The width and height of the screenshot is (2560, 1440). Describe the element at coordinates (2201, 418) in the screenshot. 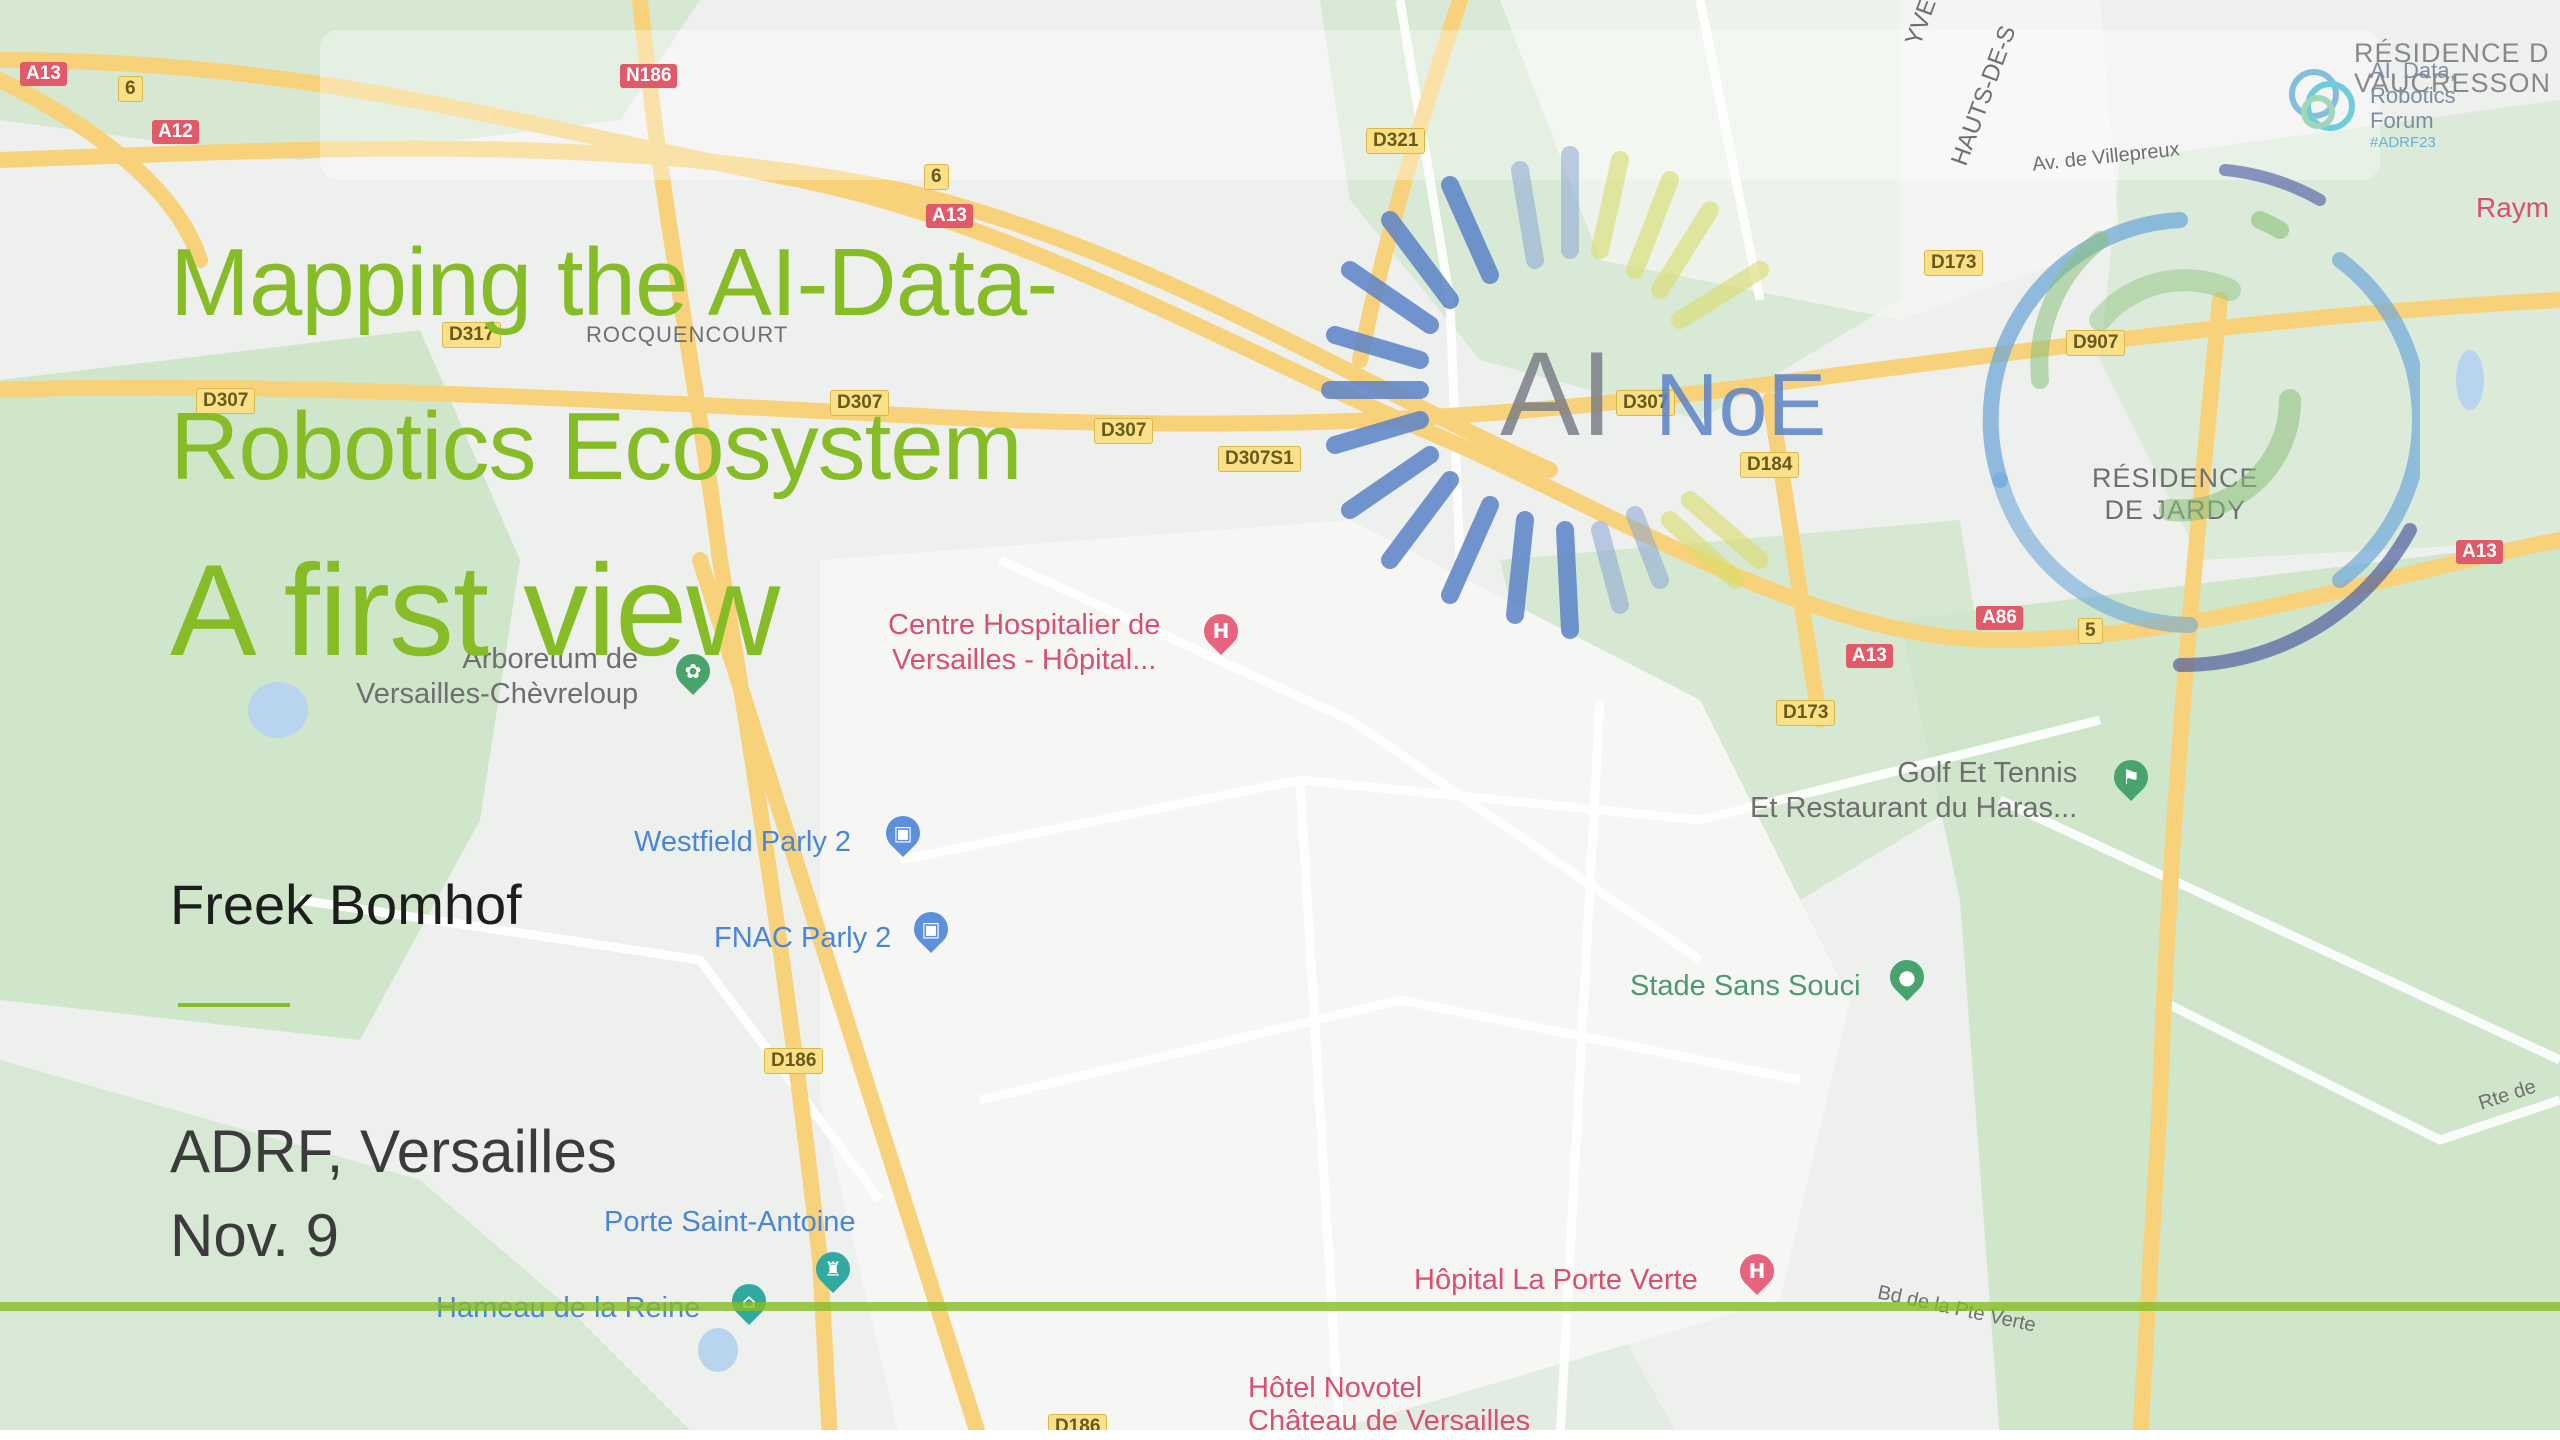

I see `ring-logo-icon` at that location.